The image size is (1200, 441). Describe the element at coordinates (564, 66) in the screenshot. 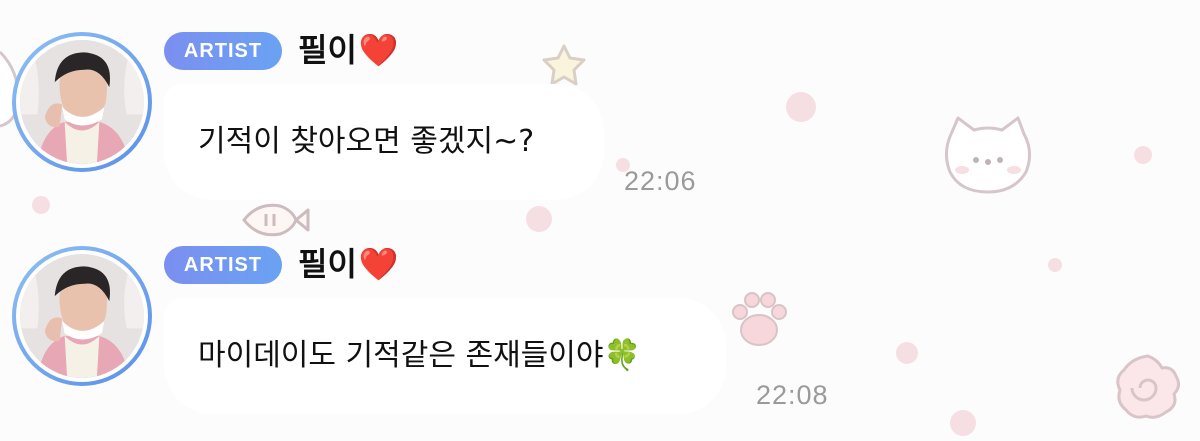

I see `star-icon` at that location.